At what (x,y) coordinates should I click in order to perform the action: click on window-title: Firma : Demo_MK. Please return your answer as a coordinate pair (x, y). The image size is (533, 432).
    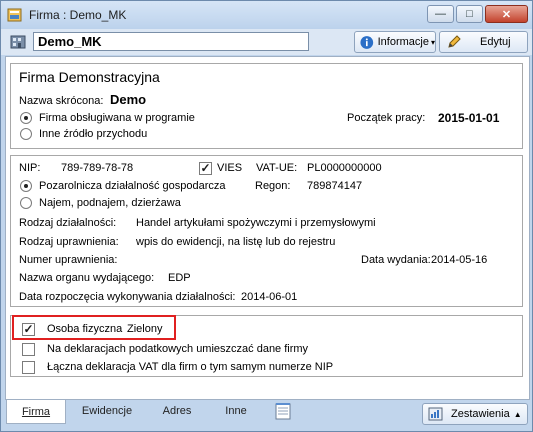
    Looking at the image, I should click on (78, 15).